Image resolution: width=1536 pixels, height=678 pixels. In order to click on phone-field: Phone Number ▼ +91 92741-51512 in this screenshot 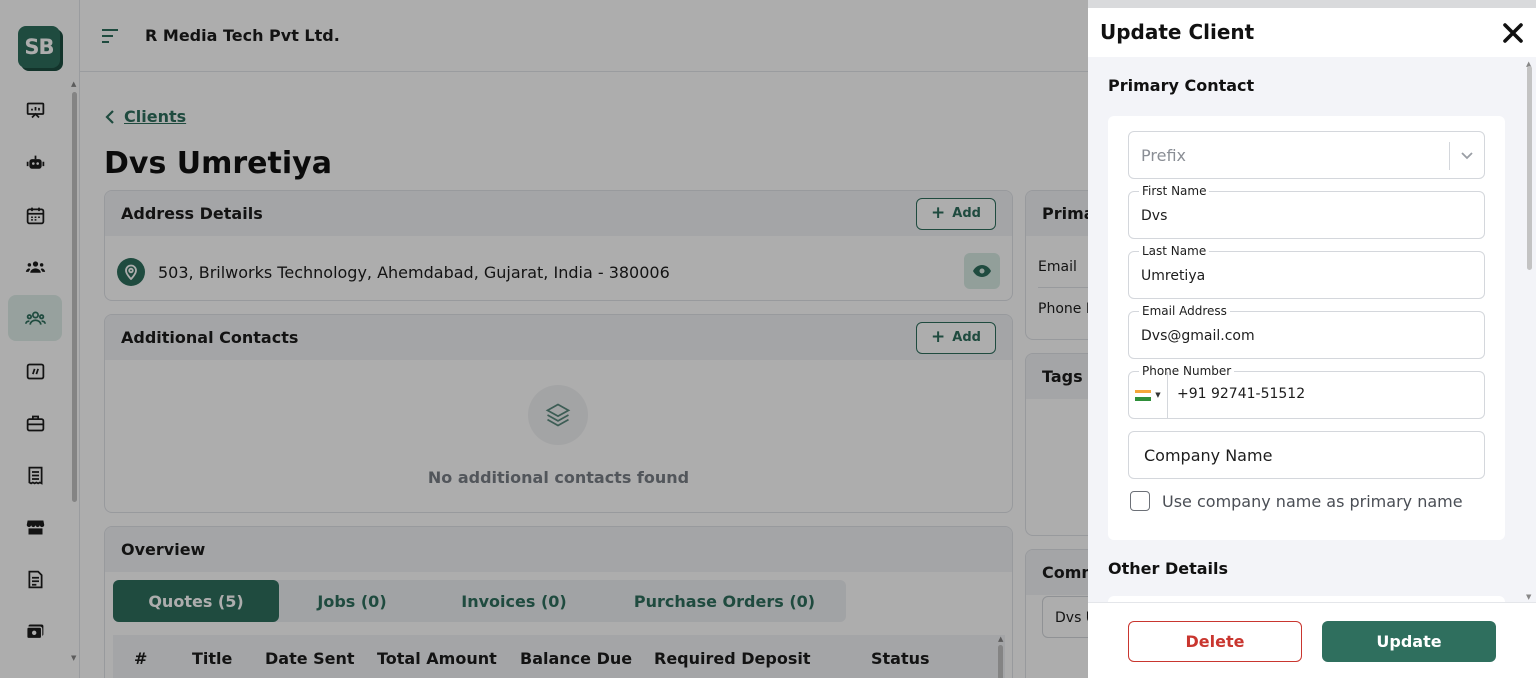, I will do `click(1306, 391)`.